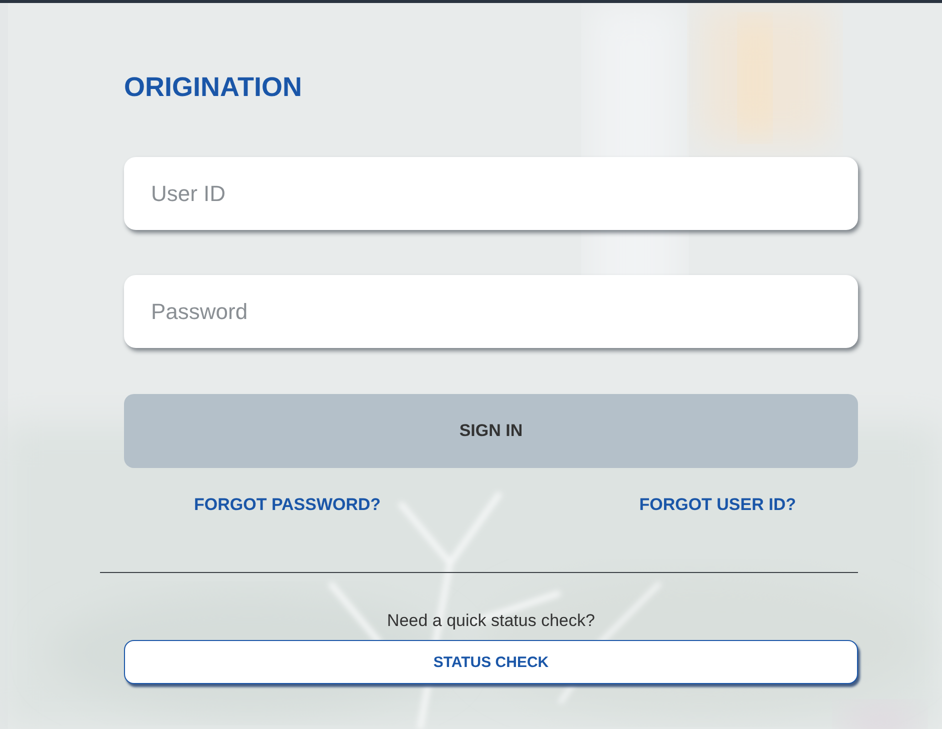 This screenshot has width=942, height=729. I want to click on page-title: ORIGINATION, so click(213, 87).